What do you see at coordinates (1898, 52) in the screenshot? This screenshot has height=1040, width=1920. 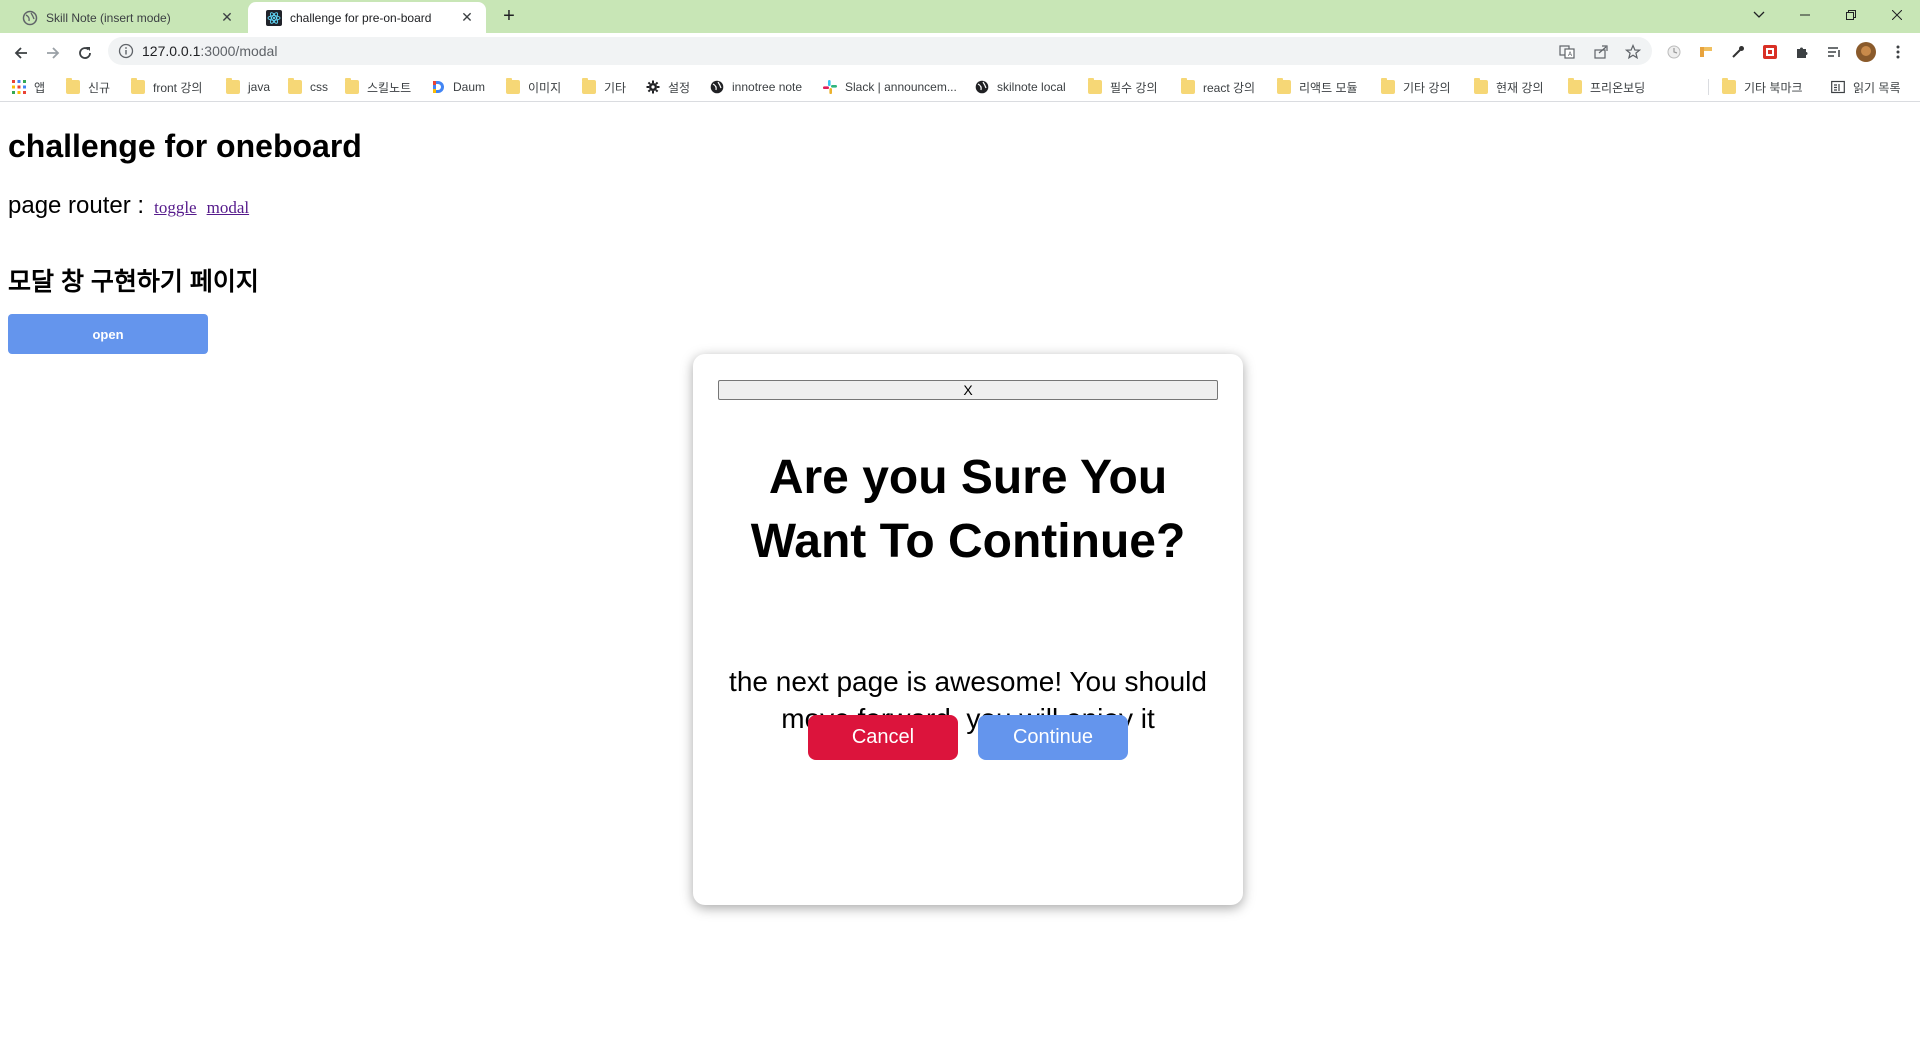 I see `menu-kebab-icon` at bounding box center [1898, 52].